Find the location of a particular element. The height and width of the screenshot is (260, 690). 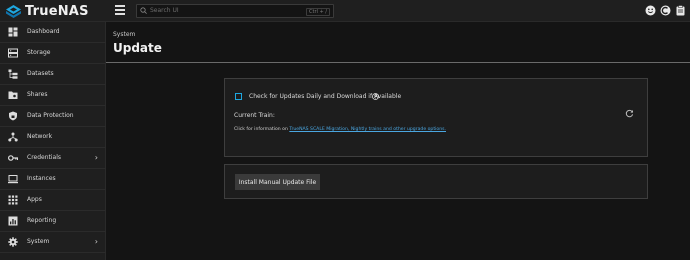

sidebar-item-label: Credentials is located at coordinates (44, 157).